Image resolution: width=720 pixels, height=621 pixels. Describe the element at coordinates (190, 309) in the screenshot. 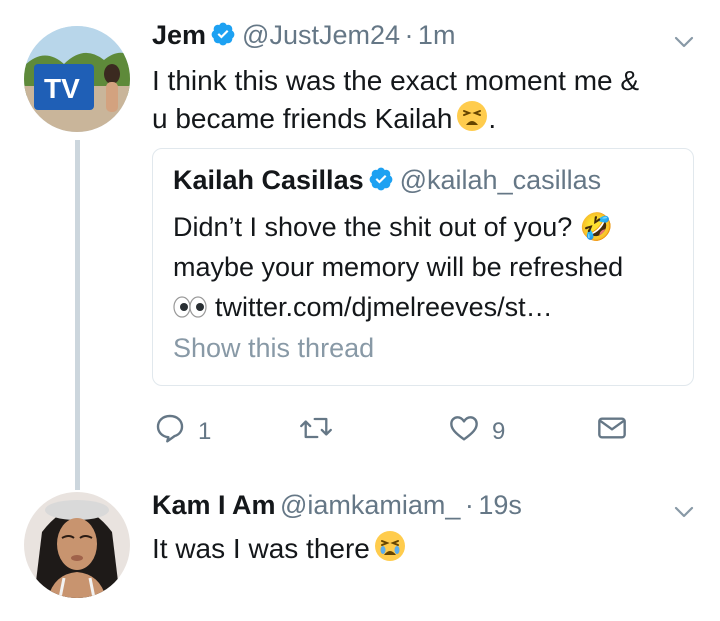

I see `eyes-emoji-icon` at that location.